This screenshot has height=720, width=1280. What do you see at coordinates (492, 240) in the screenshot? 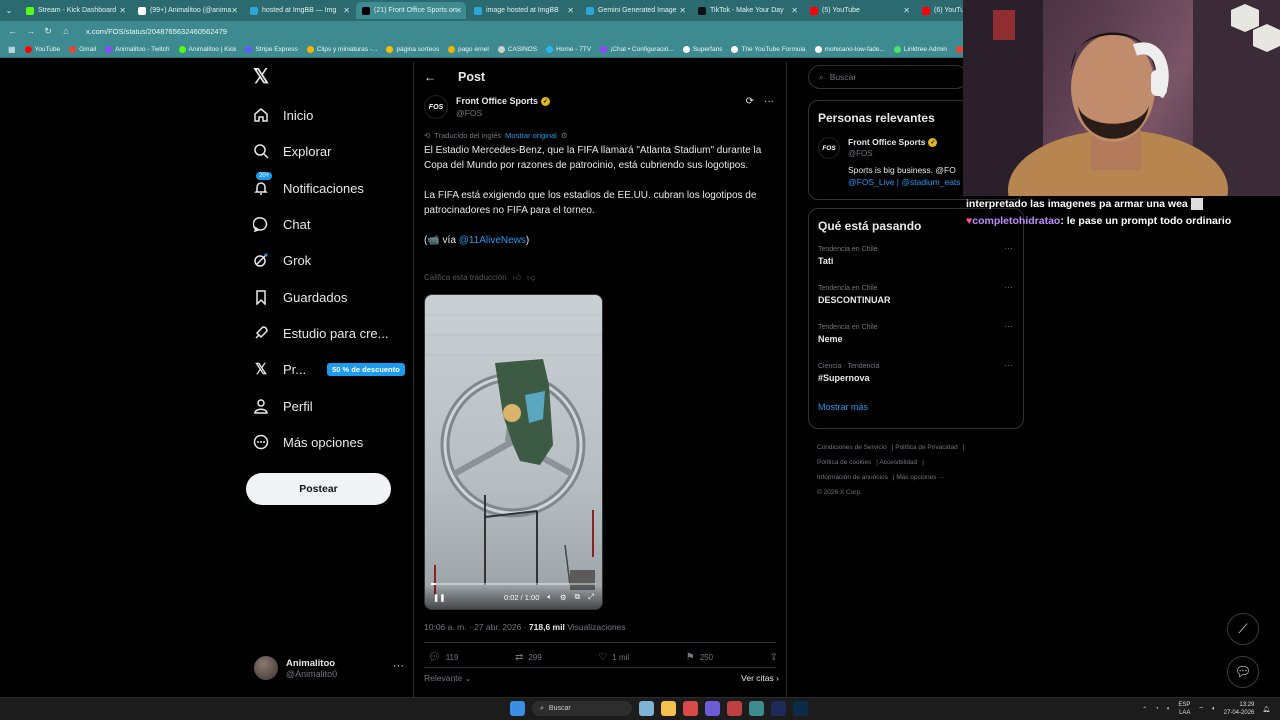
I see `mention-link: @11AliveNews` at bounding box center [492, 240].